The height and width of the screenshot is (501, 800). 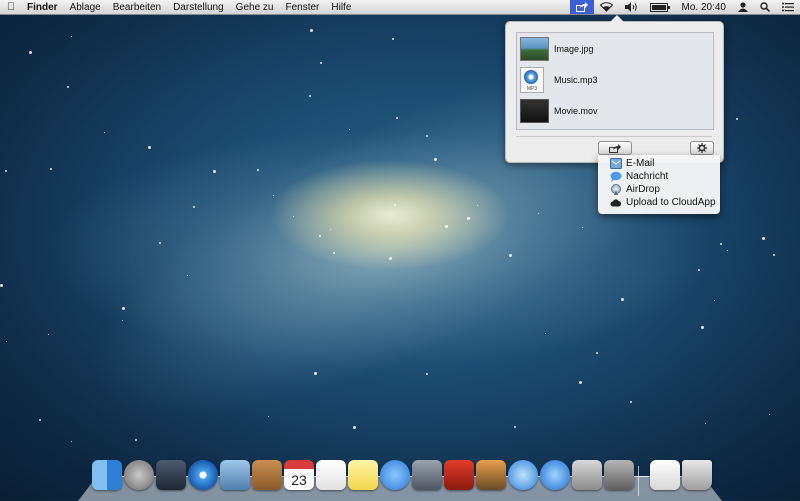 What do you see at coordinates (532, 80) in the screenshot?
I see `mp3-file-icon: MP3` at bounding box center [532, 80].